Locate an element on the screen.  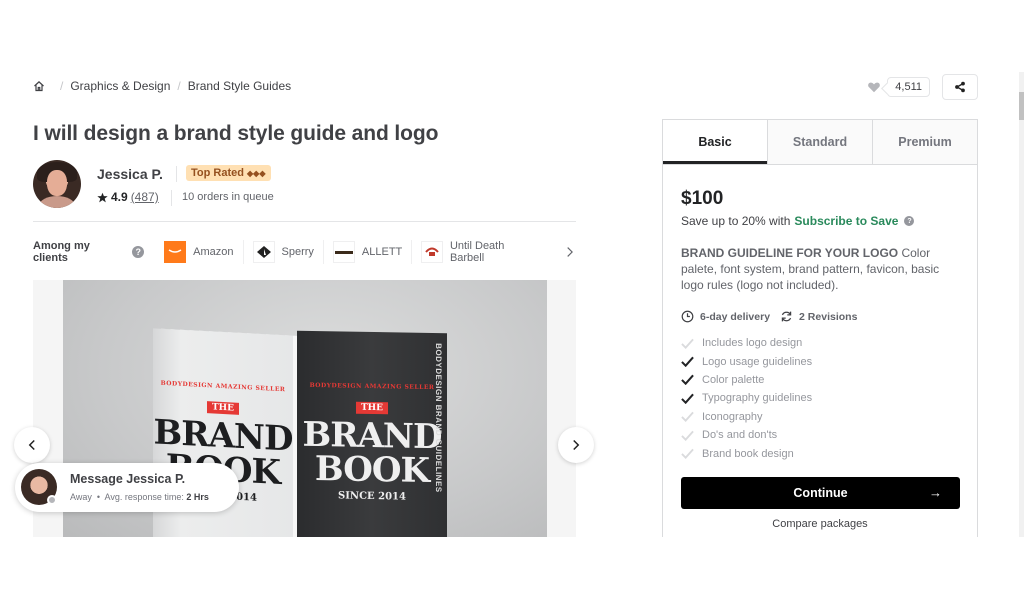
revisions-label: 2 Revisions is located at coordinates (828, 316).